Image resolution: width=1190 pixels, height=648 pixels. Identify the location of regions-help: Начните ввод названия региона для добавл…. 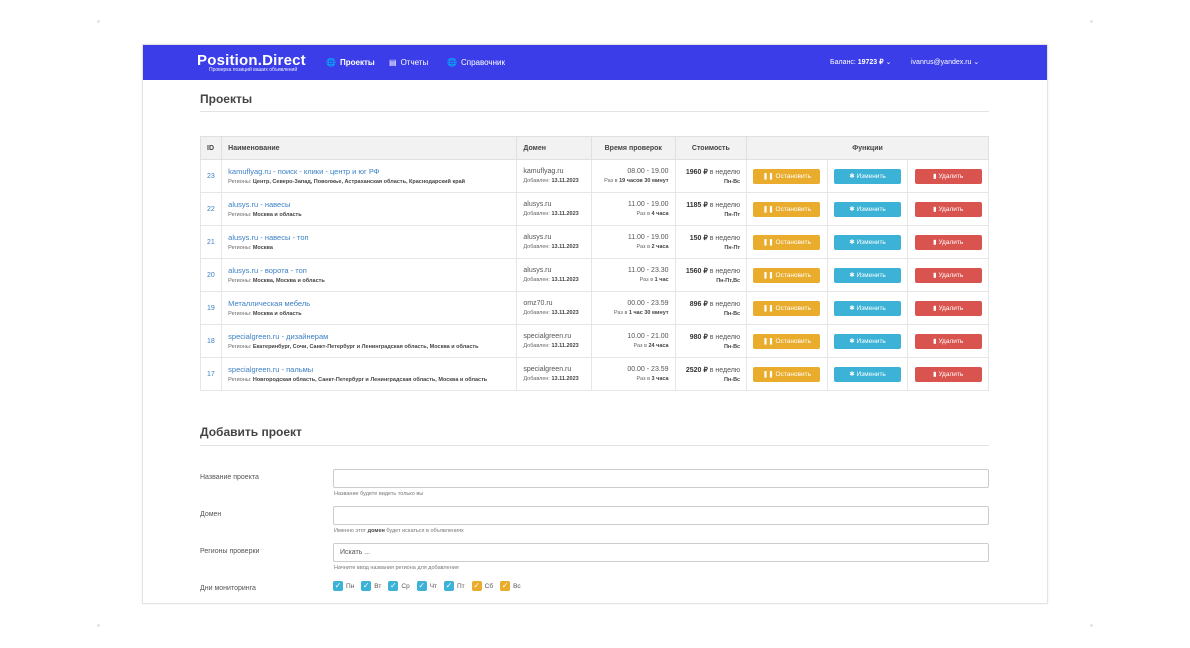
(396, 568).